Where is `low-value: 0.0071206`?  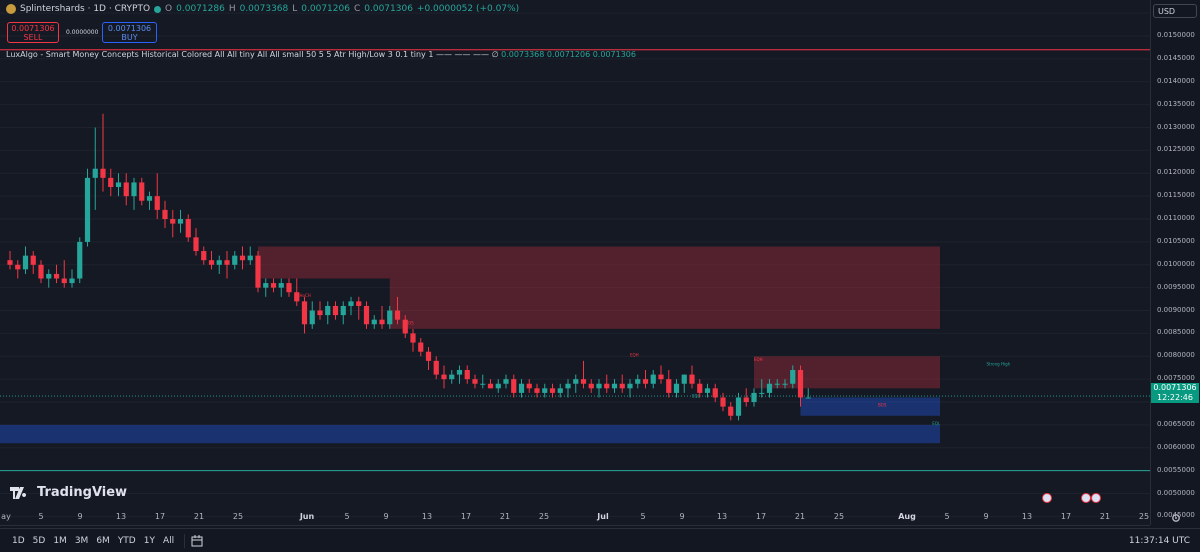 low-value: 0.0071206 is located at coordinates (325, 9).